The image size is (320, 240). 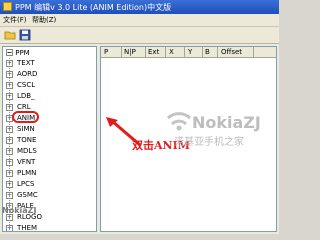 I want to click on app-icon, so click(x=7, y=6).